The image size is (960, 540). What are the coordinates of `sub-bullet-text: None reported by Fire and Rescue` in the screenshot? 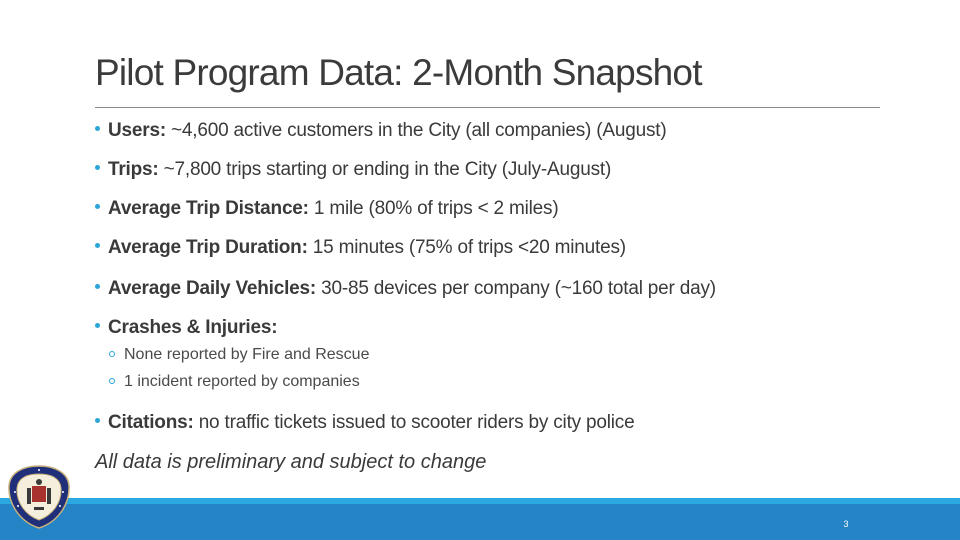 It's located at (247, 354).